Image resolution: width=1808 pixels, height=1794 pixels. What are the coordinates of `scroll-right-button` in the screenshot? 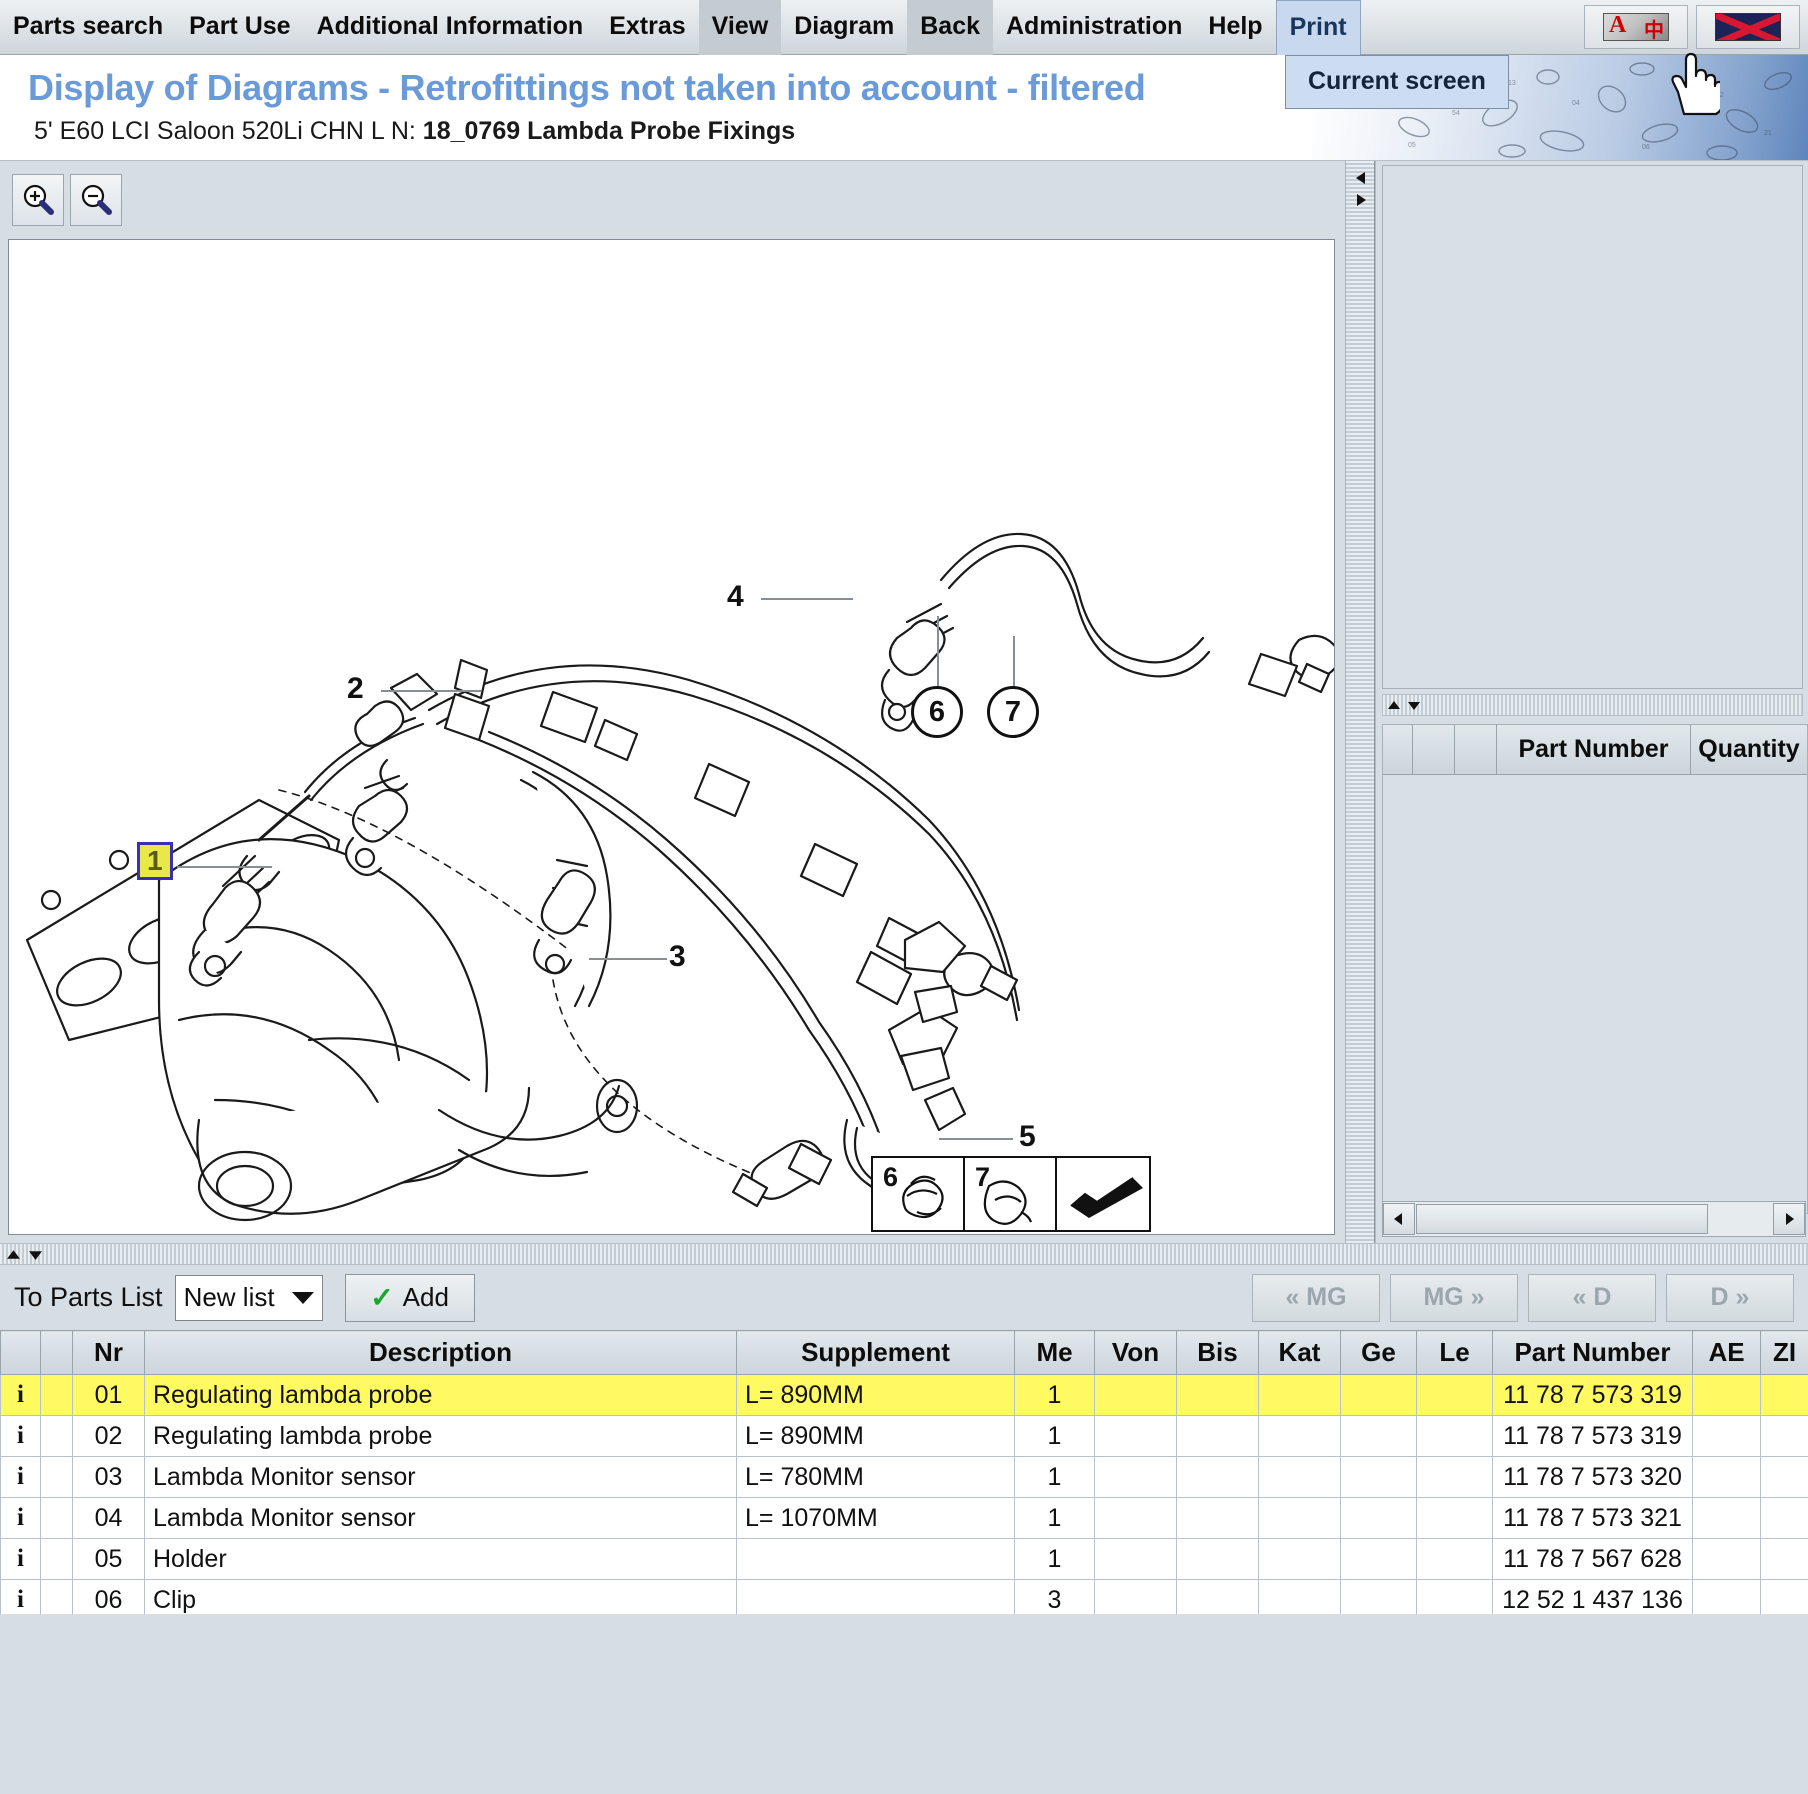 It's located at (1789, 1219).